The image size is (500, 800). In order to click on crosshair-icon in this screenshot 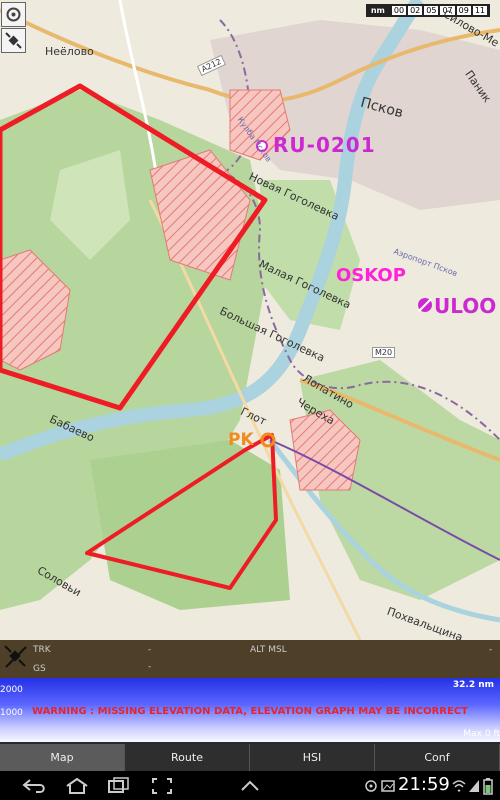, I will do `click(13, 14)`.